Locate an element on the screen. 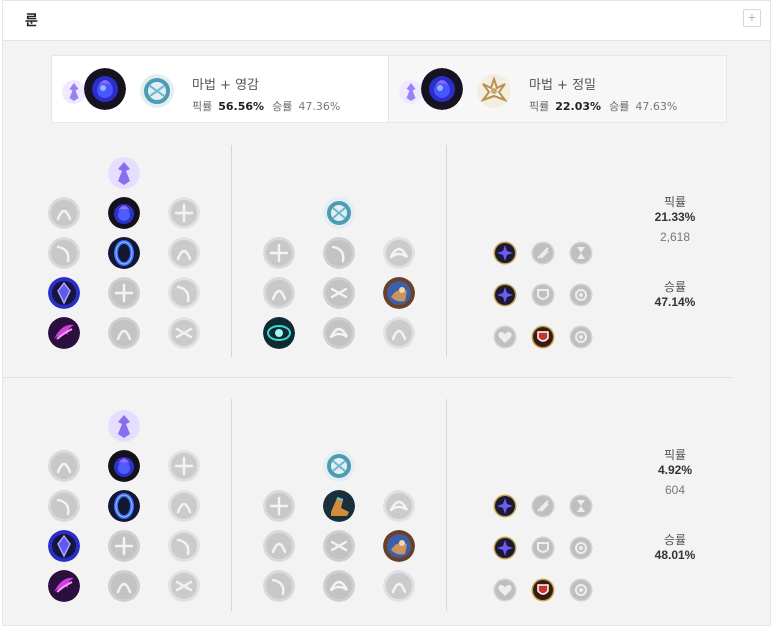  combo-title: 마법 + 정밀 is located at coordinates (562, 85).